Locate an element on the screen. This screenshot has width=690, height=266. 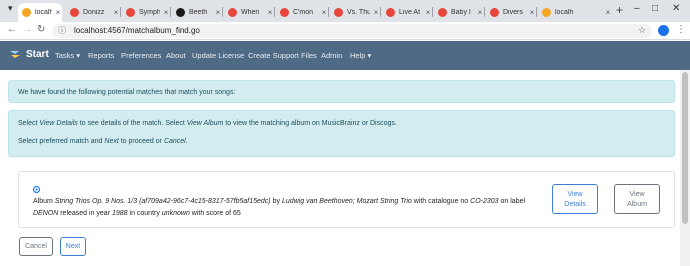
site-info-icon: ⓘ is located at coordinates (62, 30).